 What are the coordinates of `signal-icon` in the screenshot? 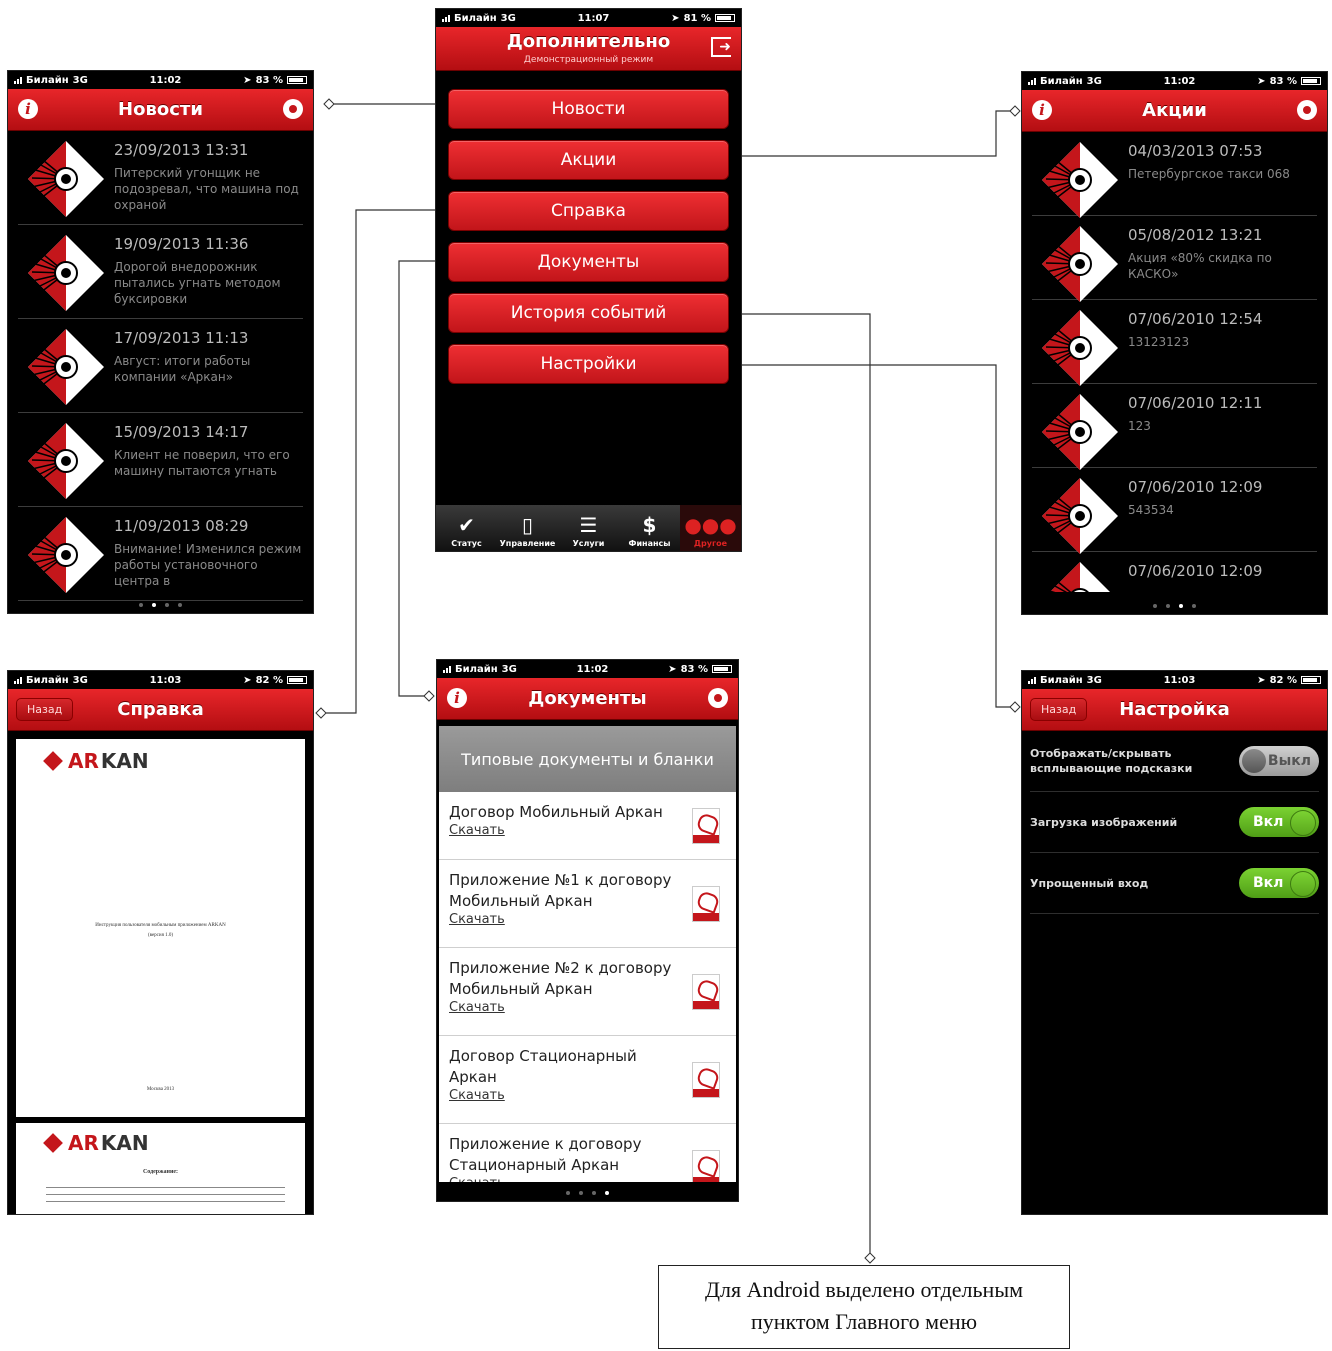 It's located at (18, 680).